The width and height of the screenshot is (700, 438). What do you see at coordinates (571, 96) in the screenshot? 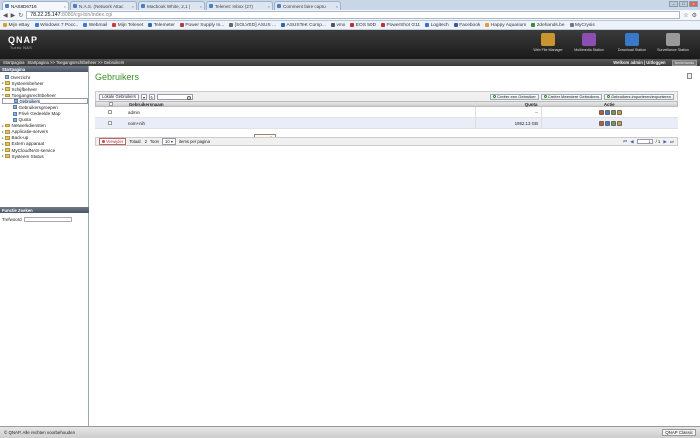
I see `create-multiple-users-button: Creëer Meerdere Gebruikers` at bounding box center [571, 96].